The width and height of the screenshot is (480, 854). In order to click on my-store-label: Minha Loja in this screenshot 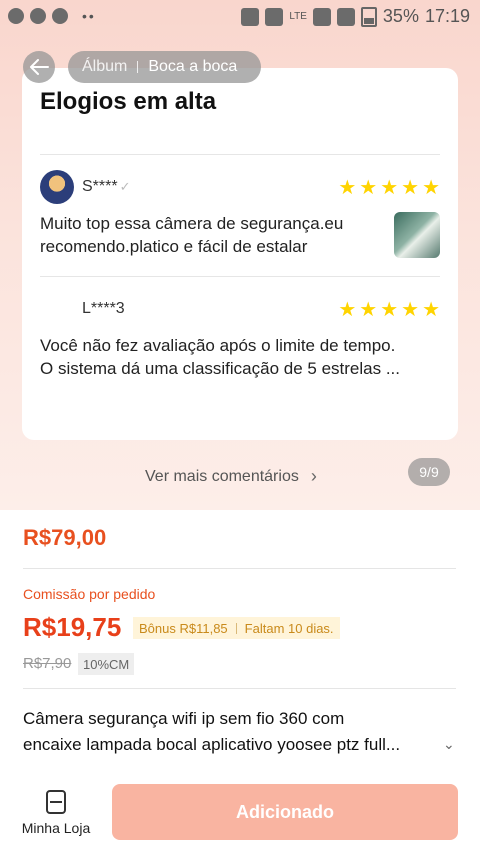, I will do `click(56, 828)`.